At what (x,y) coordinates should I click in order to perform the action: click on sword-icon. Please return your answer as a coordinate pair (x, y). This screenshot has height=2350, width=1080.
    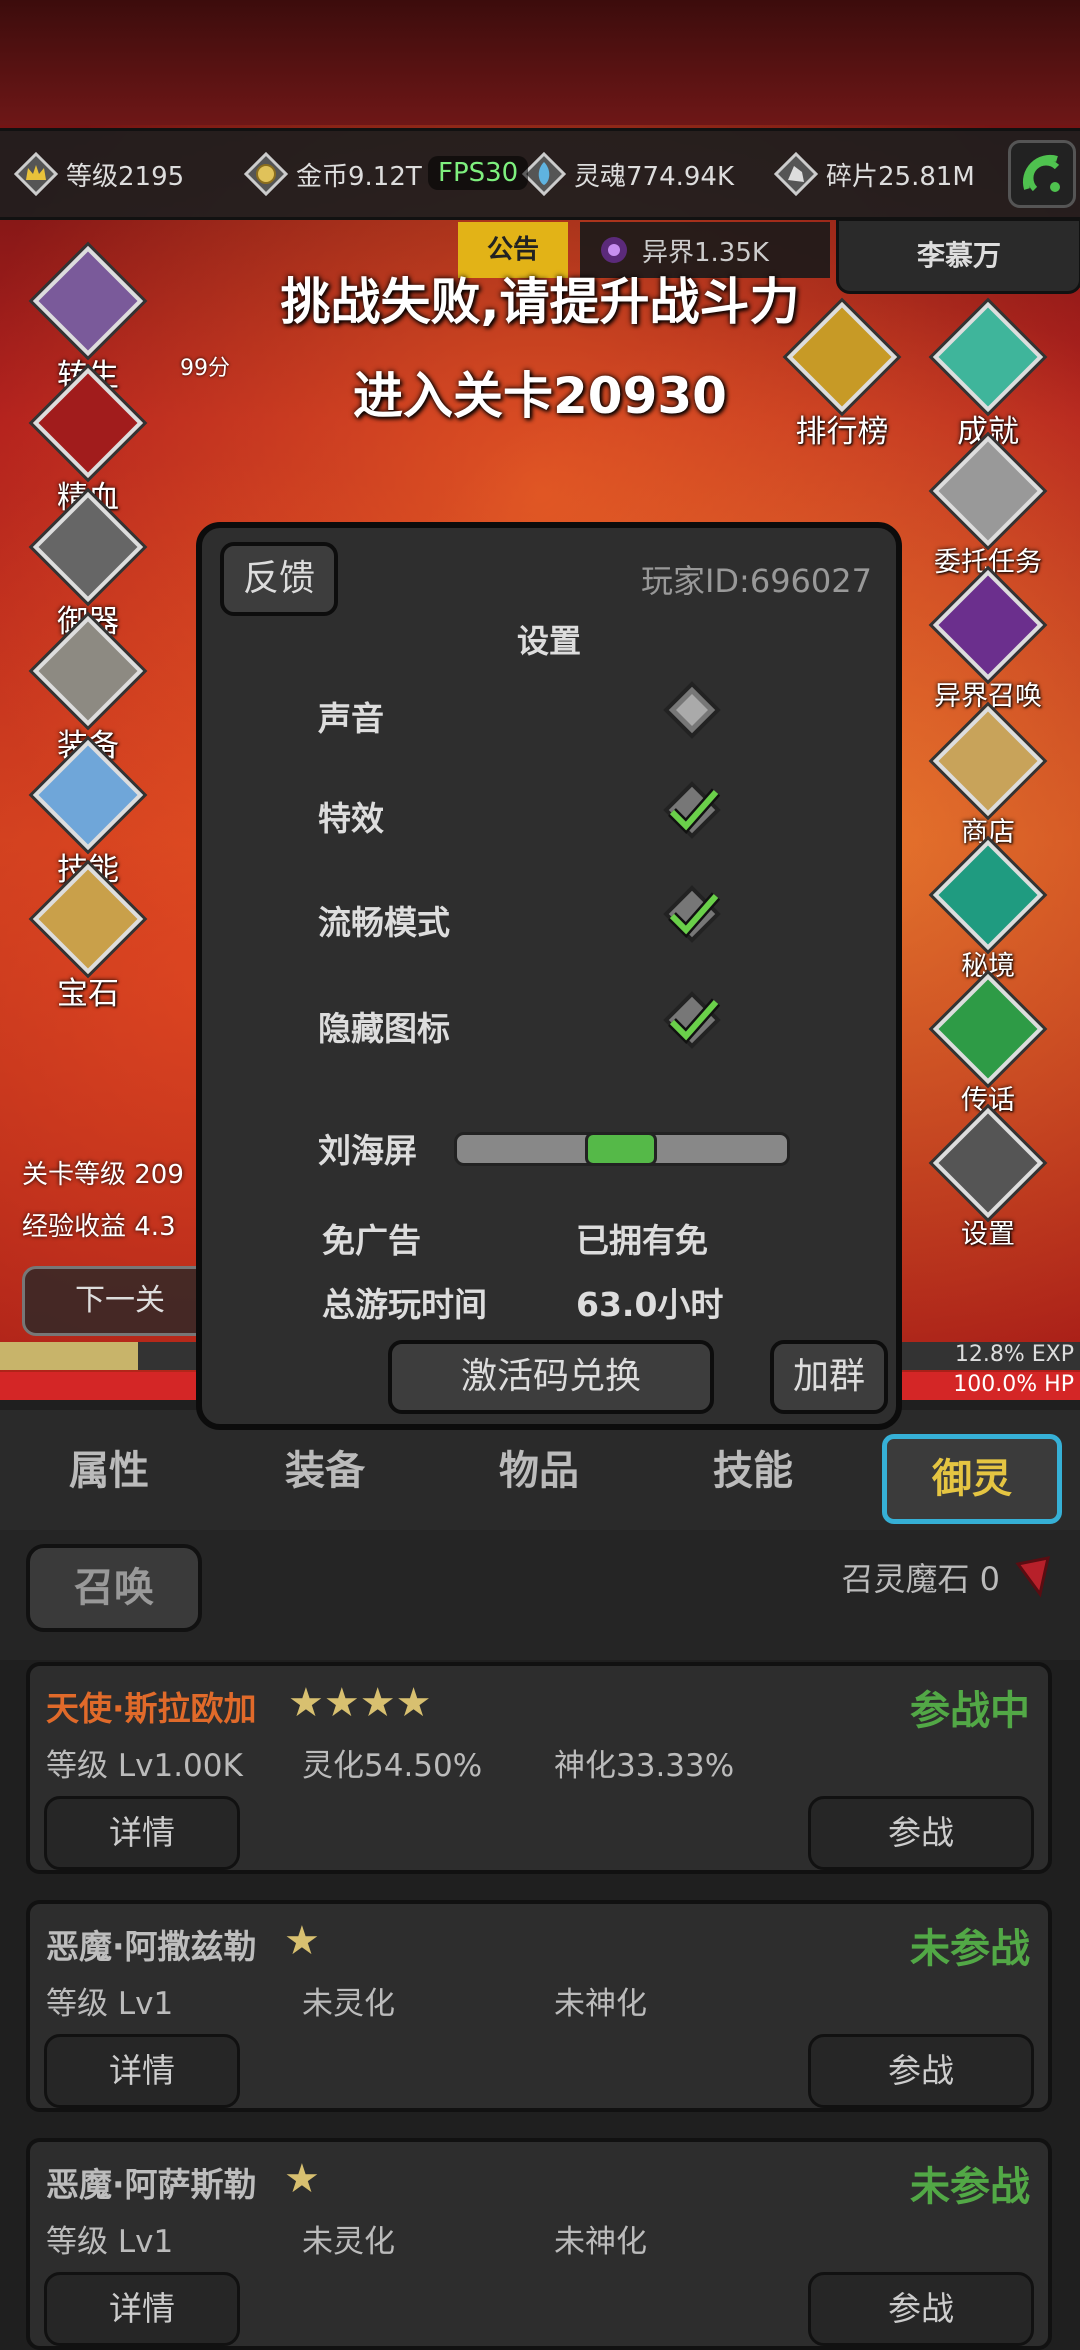
    Looking at the image, I should click on (88, 547).